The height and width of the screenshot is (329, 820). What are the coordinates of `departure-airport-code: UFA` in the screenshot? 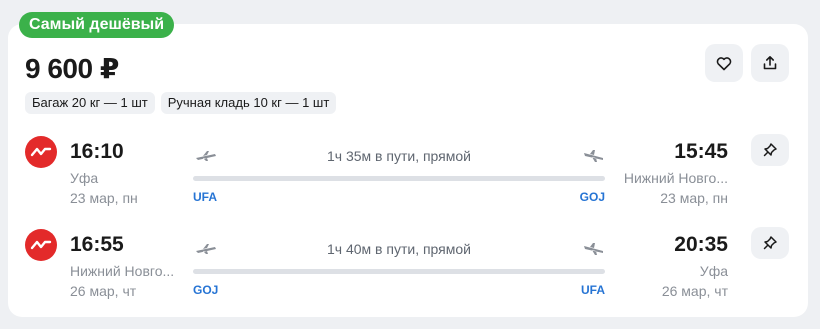 It's located at (205, 197).